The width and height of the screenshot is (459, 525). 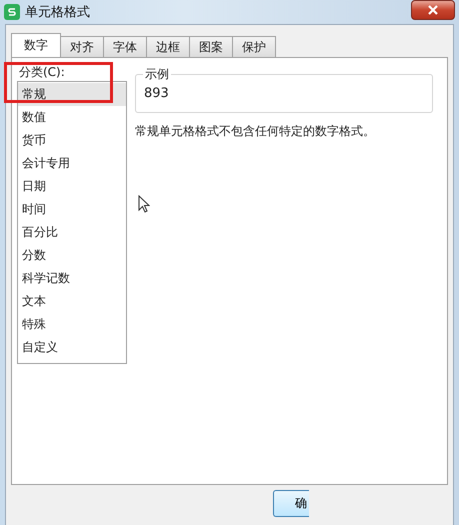 I want to click on category-item: 自定义, so click(x=72, y=347).